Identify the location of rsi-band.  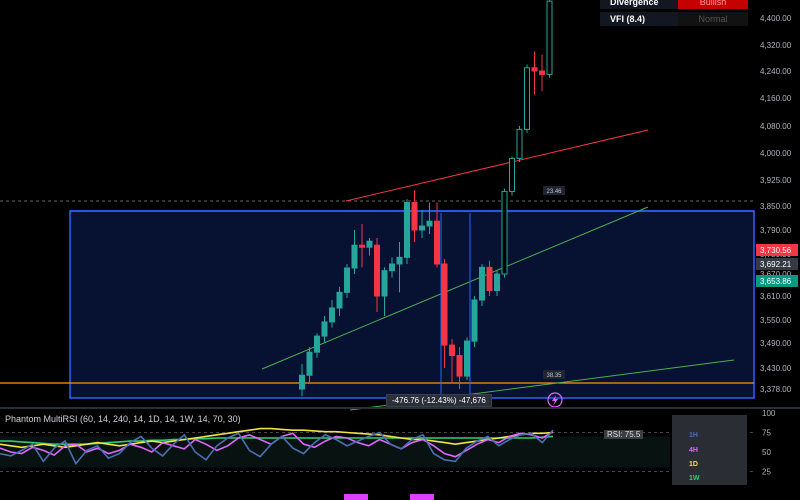
(335, 452).